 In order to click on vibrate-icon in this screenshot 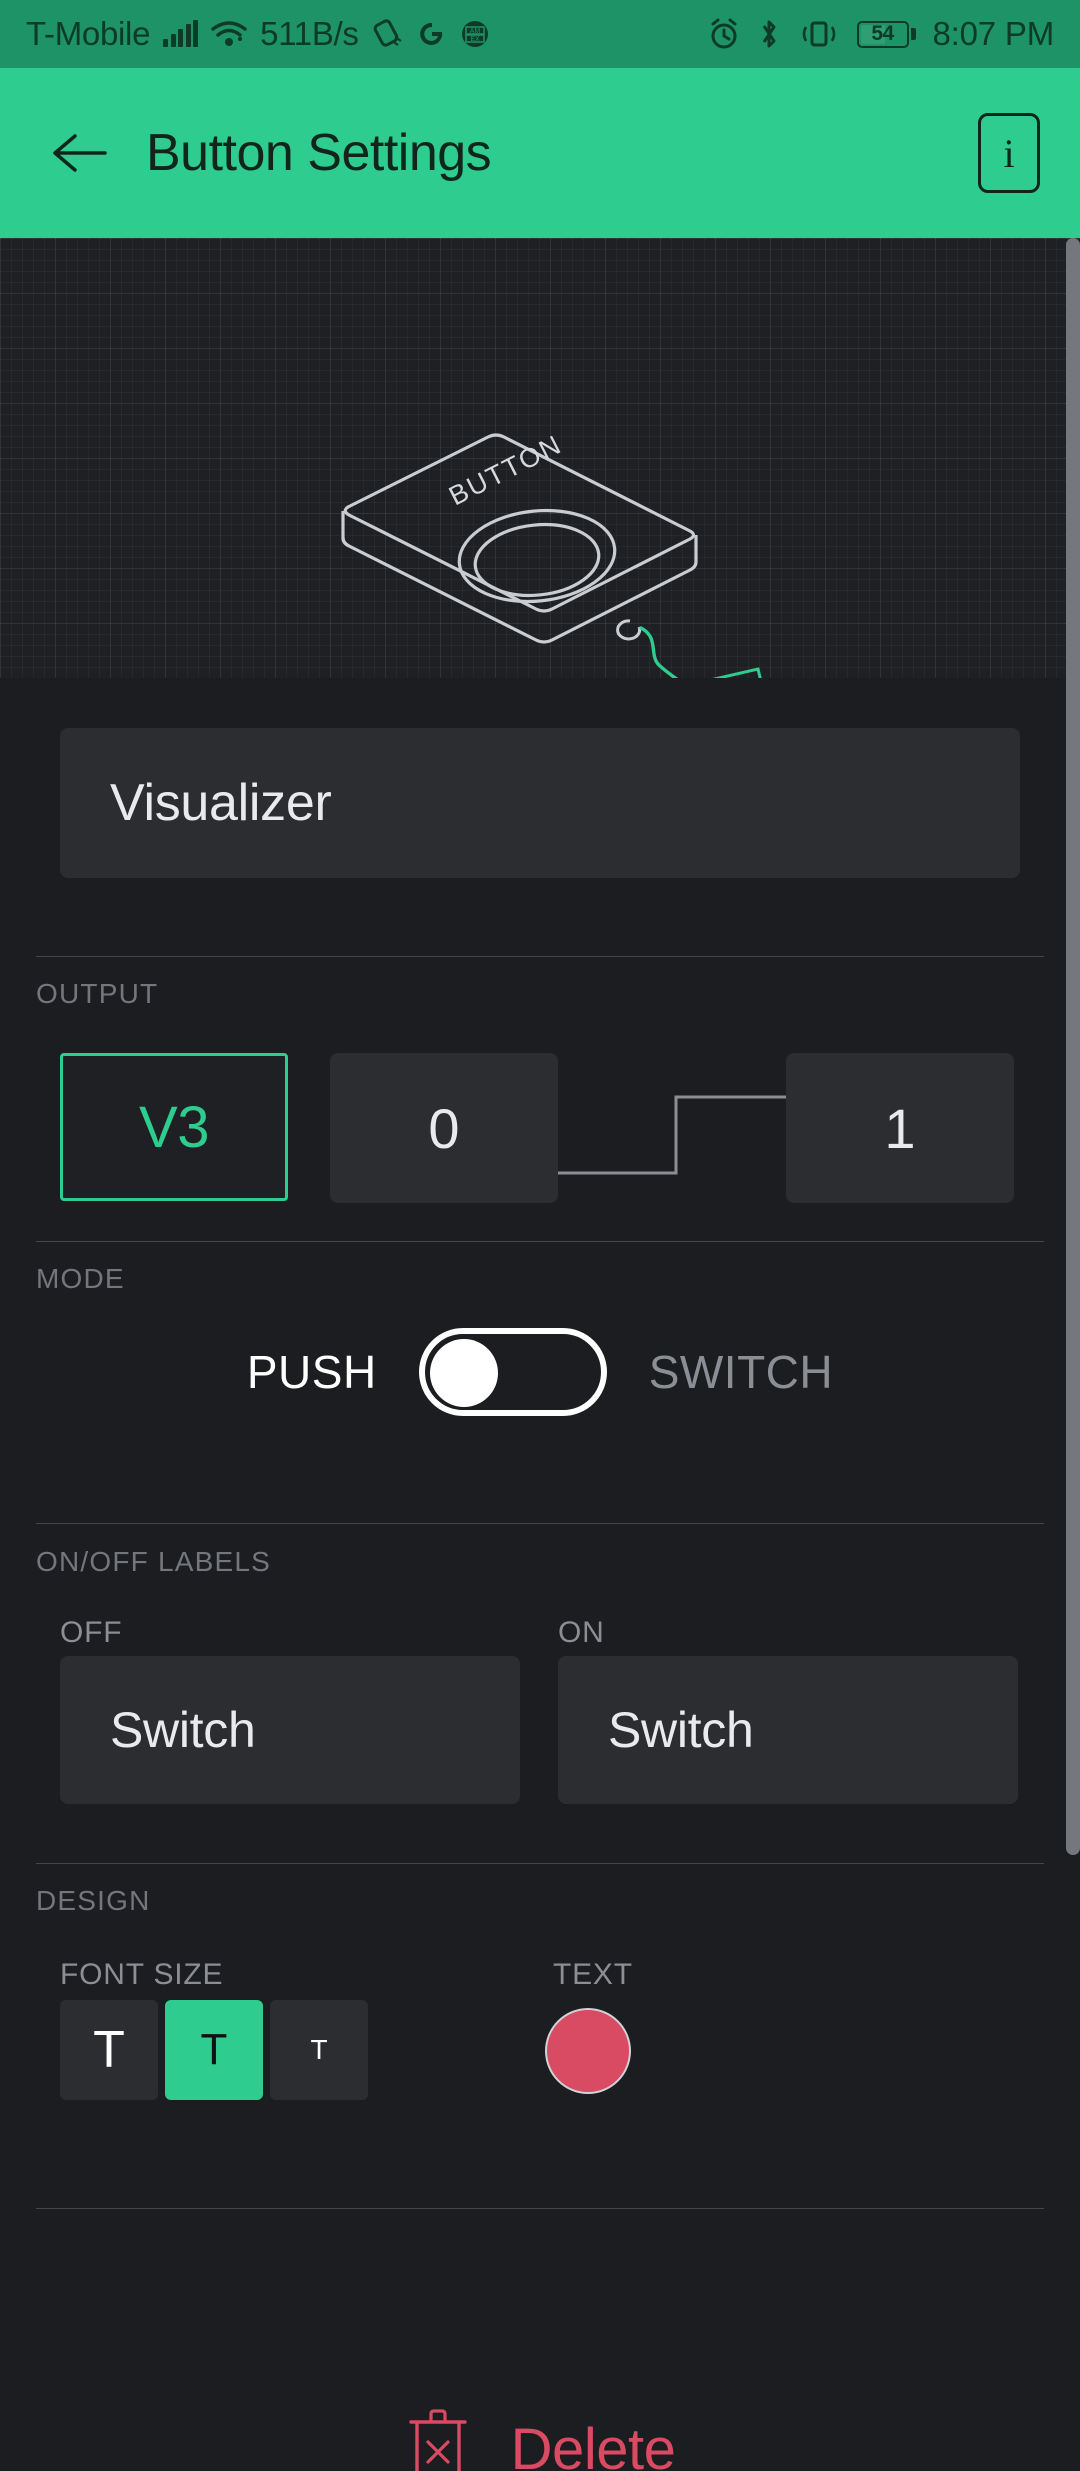, I will do `click(818, 34)`.